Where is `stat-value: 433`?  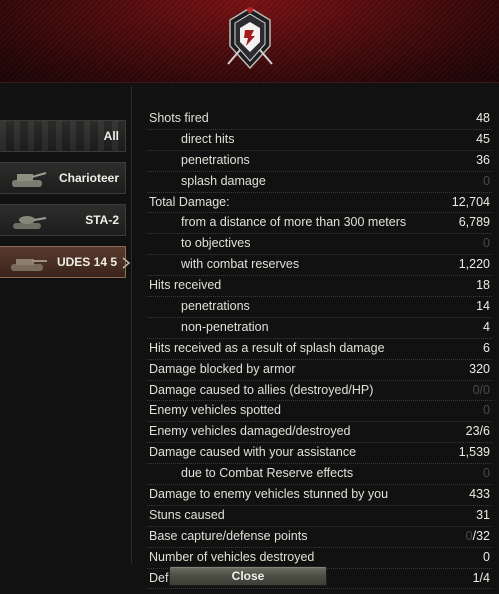 stat-value: 433 is located at coordinates (479, 494).